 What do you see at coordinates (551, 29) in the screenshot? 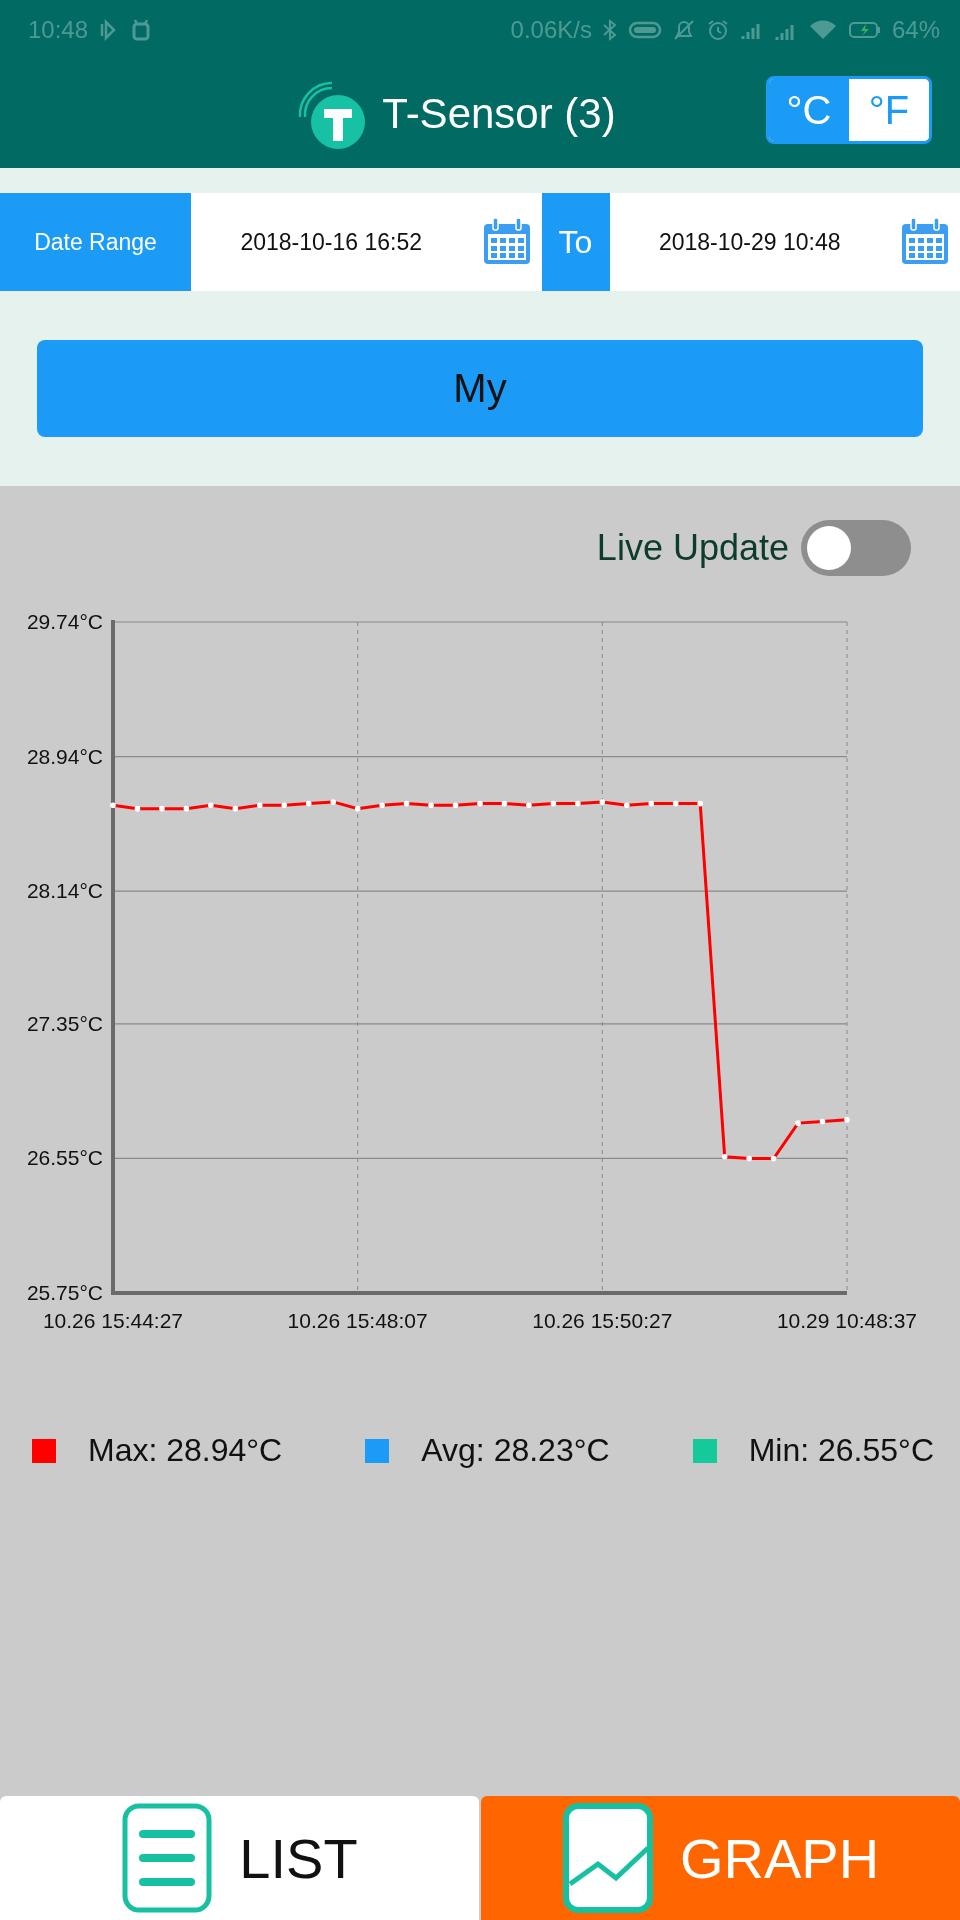
I see `network-speed: 0.06K/s` at bounding box center [551, 29].